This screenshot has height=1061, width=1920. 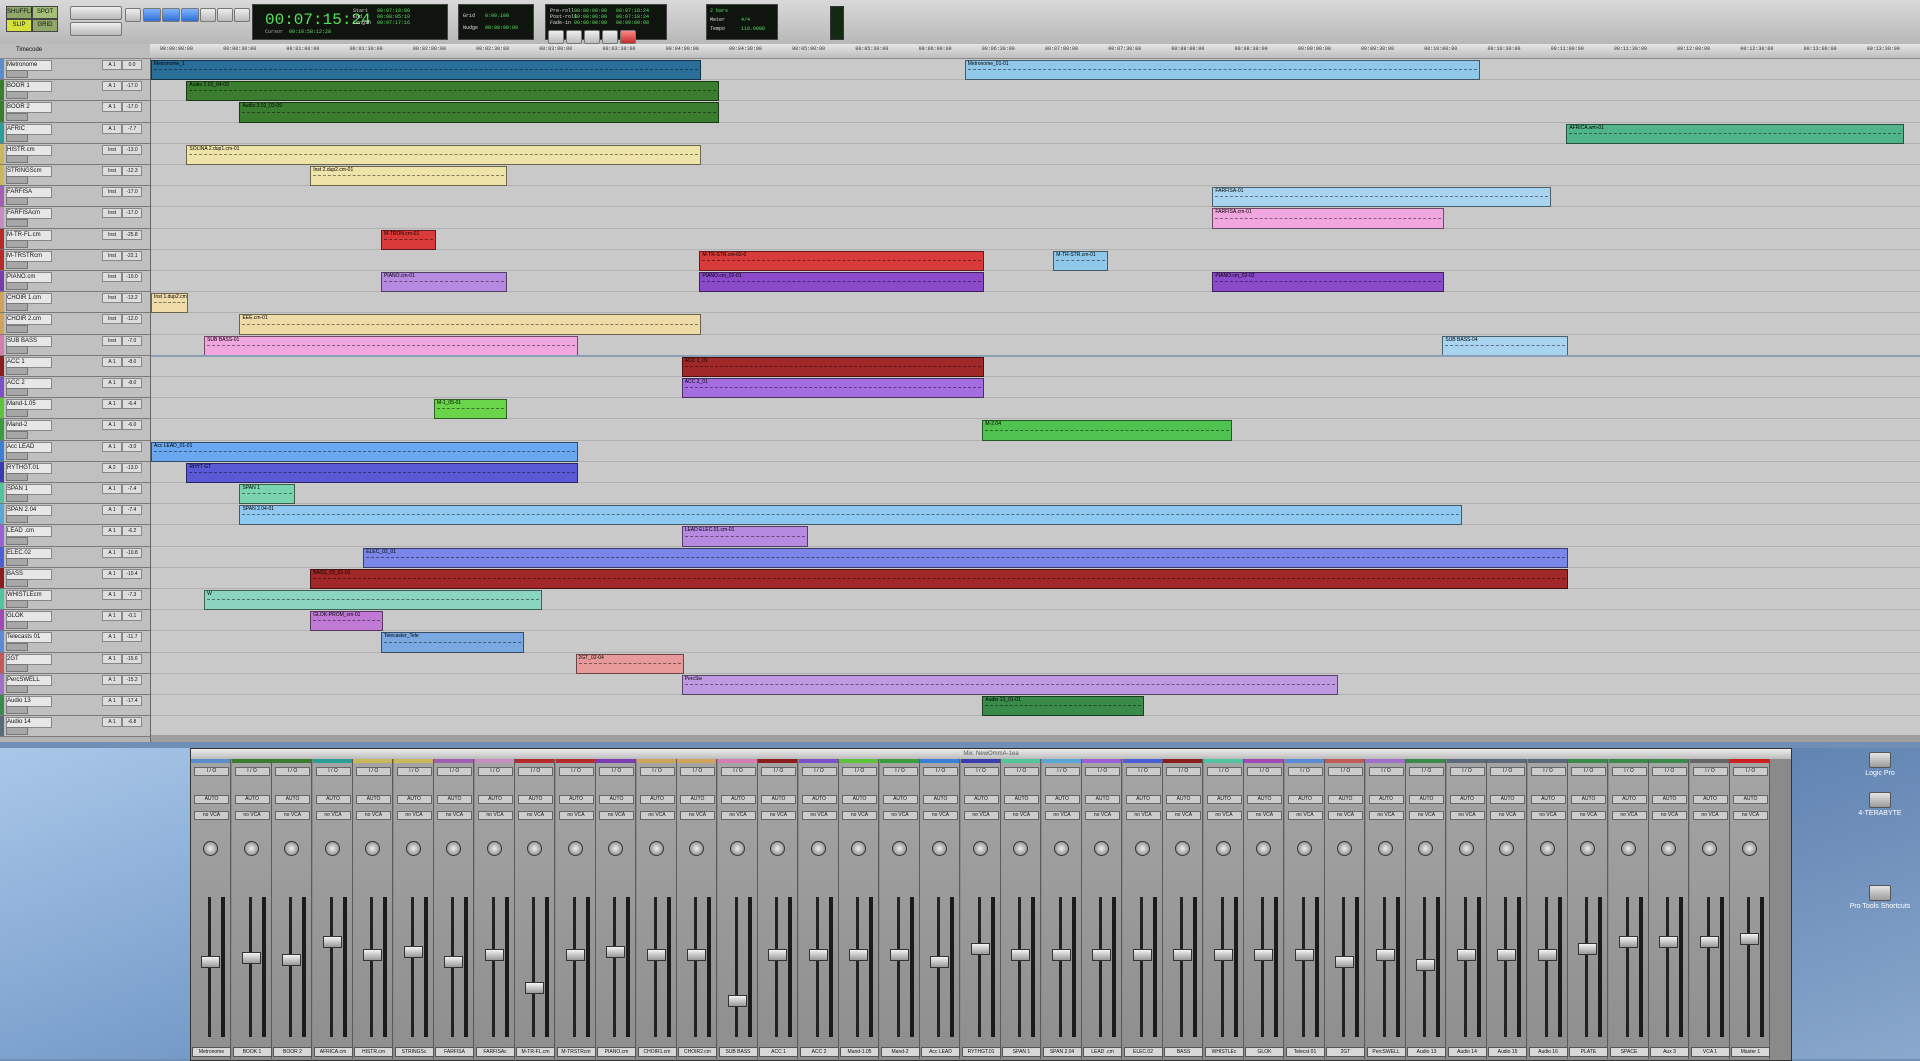 I want to click on selector-tool-icon, so click(x=171, y=15).